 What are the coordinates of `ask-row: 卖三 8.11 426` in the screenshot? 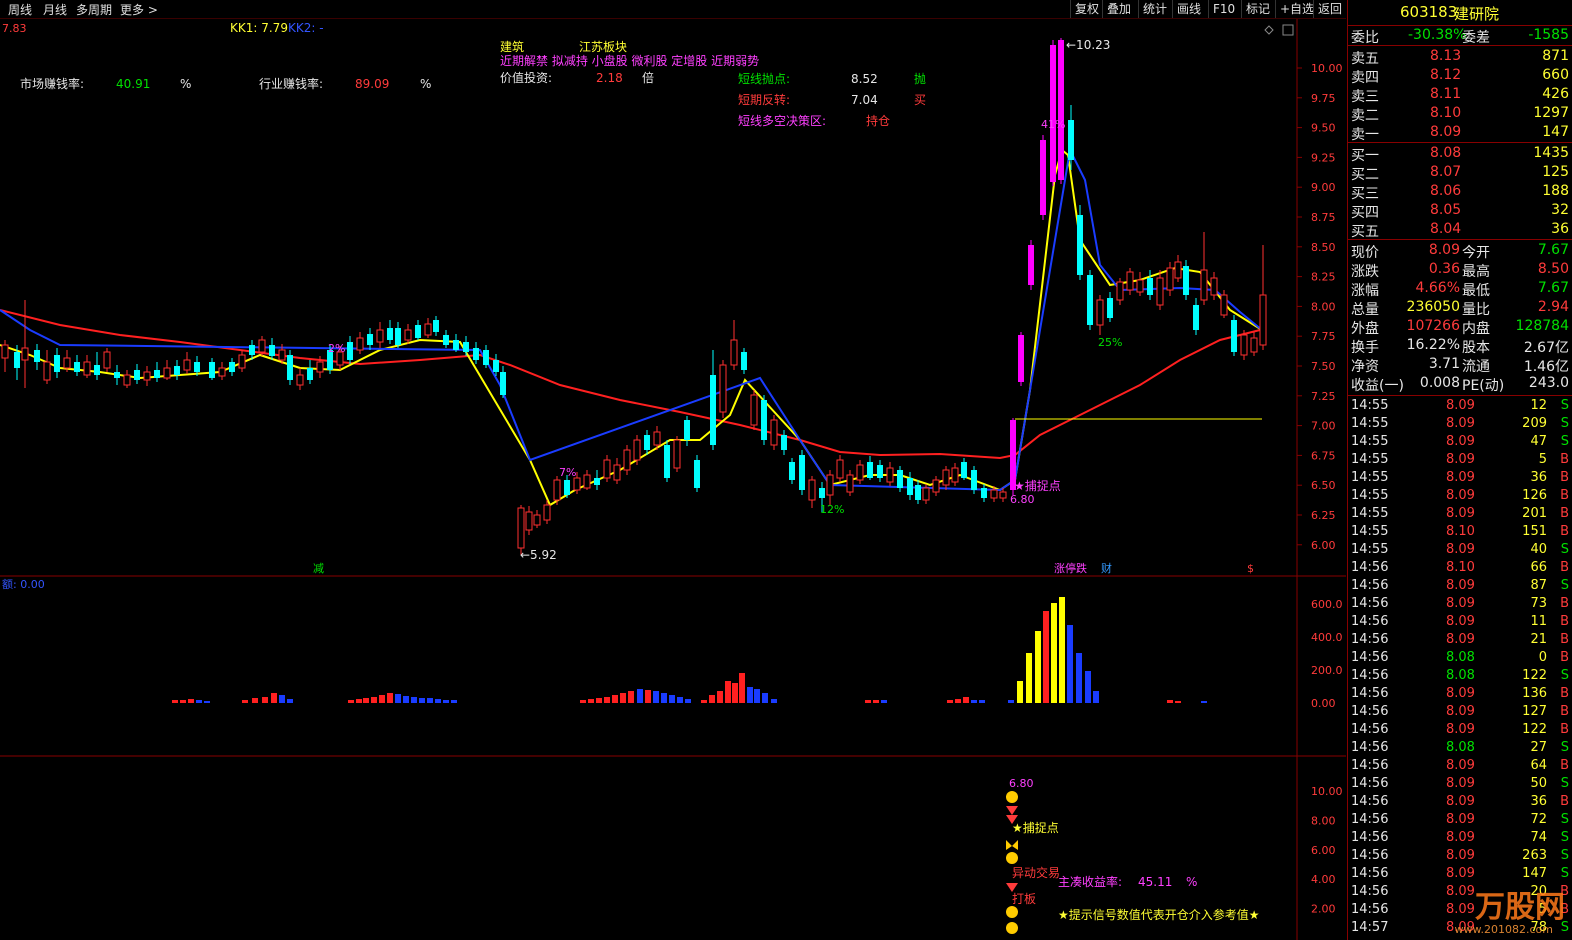 It's located at (1460, 95).